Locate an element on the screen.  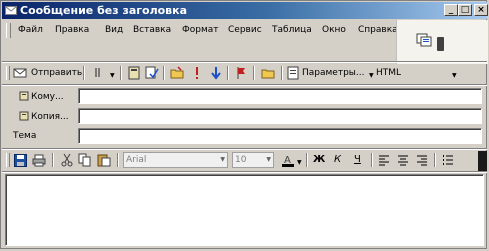
title-bar: Сообщение без заголовка _ □ × is located at coordinates (245, 10).